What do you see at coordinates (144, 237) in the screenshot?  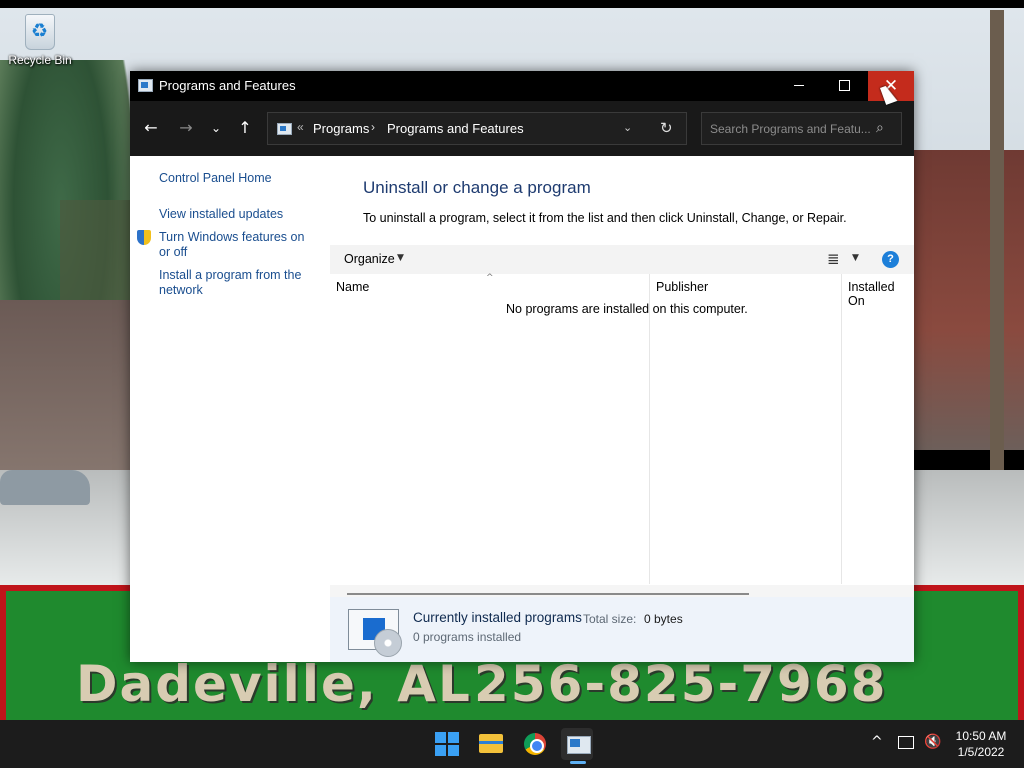 I see `shield-icon` at bounding box center [144, 237].